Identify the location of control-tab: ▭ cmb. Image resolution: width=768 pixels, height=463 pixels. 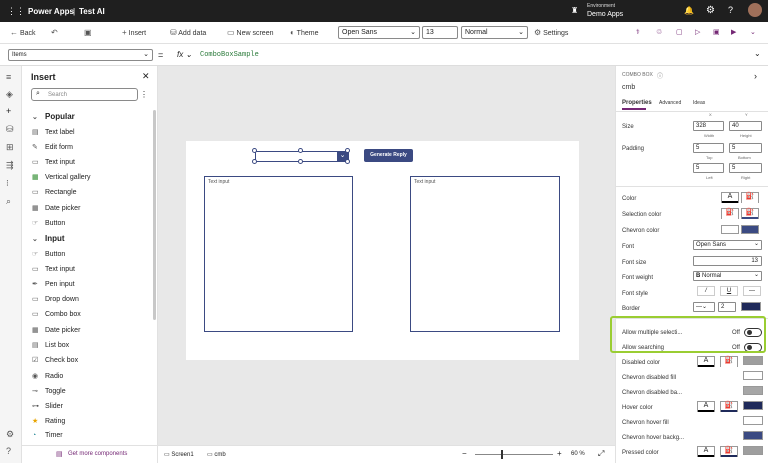
(216, 454).